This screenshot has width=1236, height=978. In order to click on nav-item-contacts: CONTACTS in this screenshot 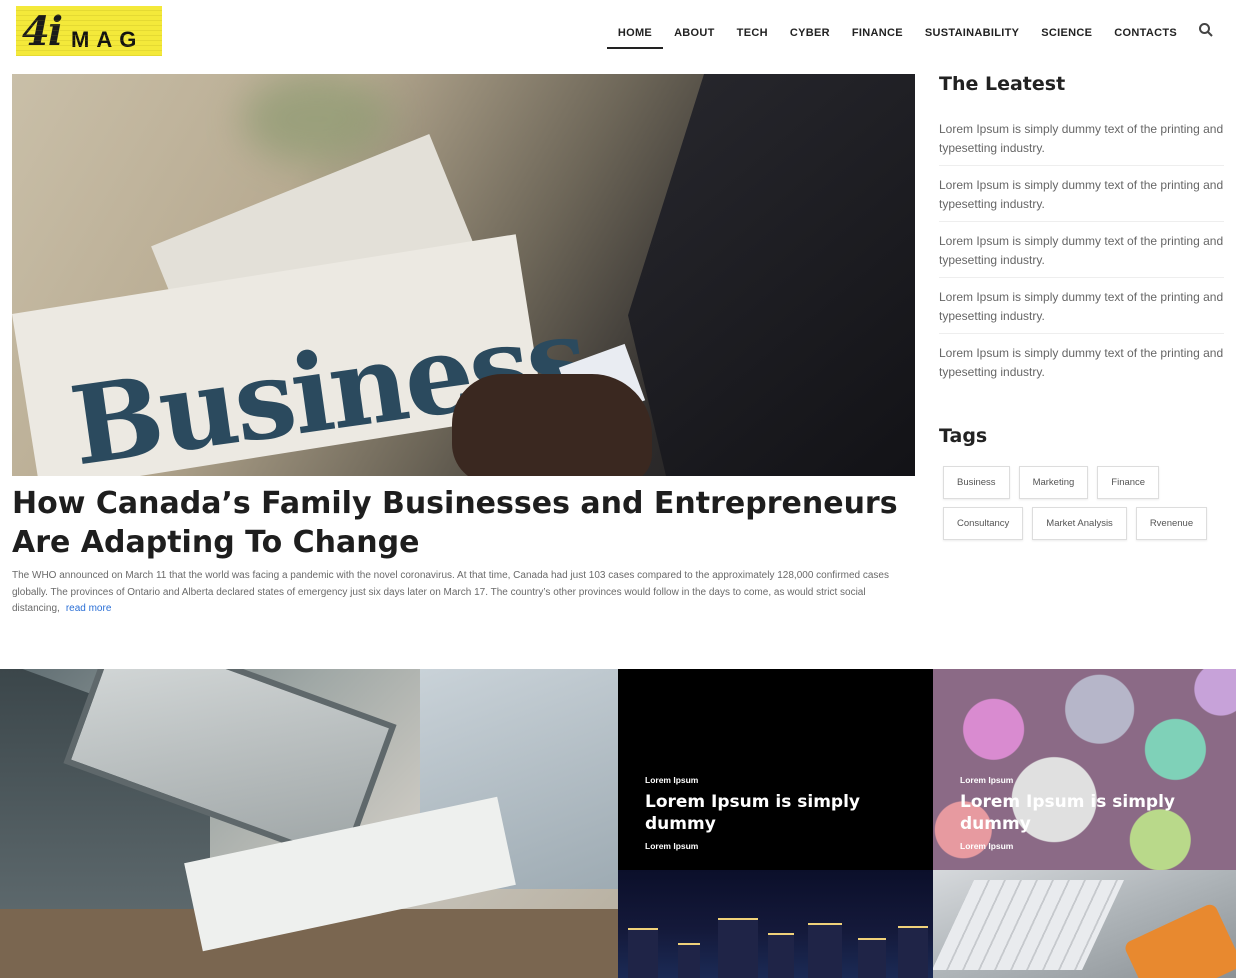, I will do `click(1145, 36)`.